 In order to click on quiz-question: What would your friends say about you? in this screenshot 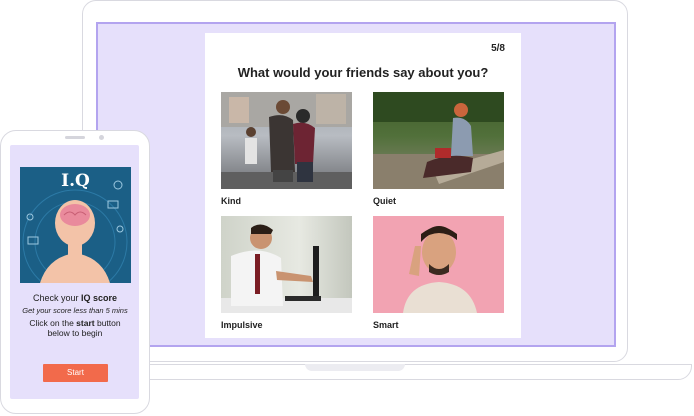, I will do `click(363, 72)`.